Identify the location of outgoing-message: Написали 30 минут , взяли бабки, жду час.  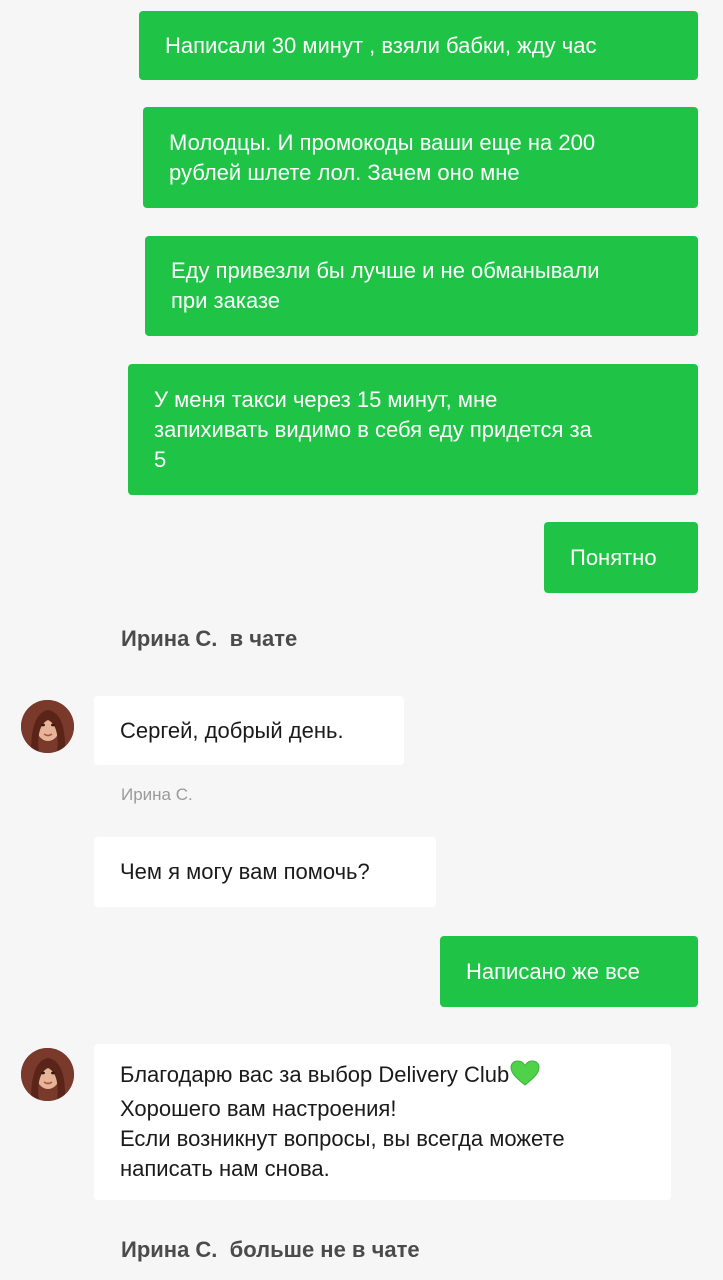
(418, 45).